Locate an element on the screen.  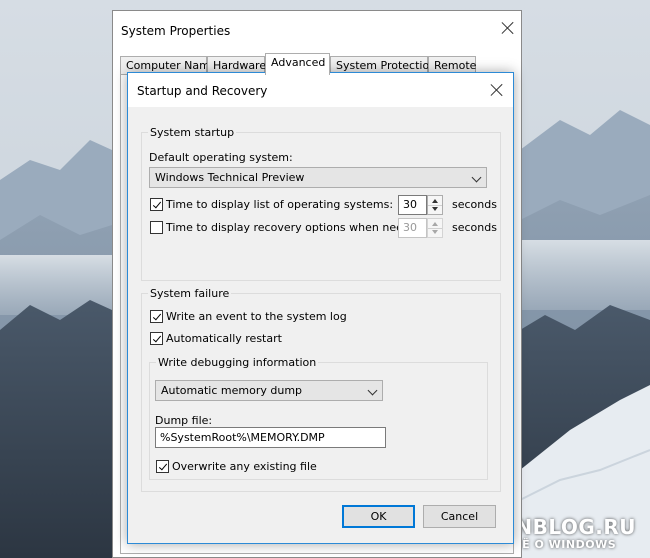
system-failure-legend: System failure is located at coordinates (190, 293).